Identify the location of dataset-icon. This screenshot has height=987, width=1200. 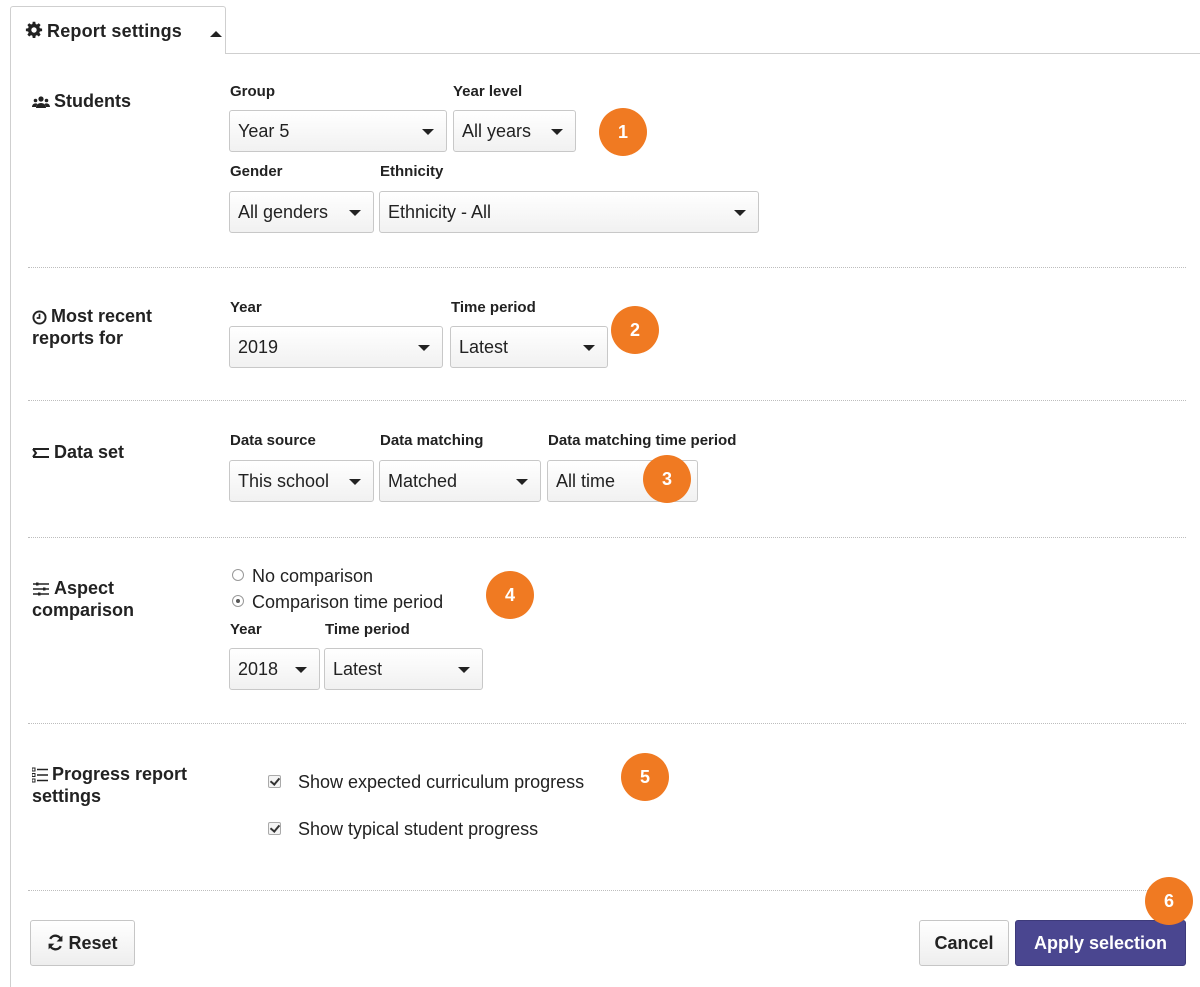
(40, 453).